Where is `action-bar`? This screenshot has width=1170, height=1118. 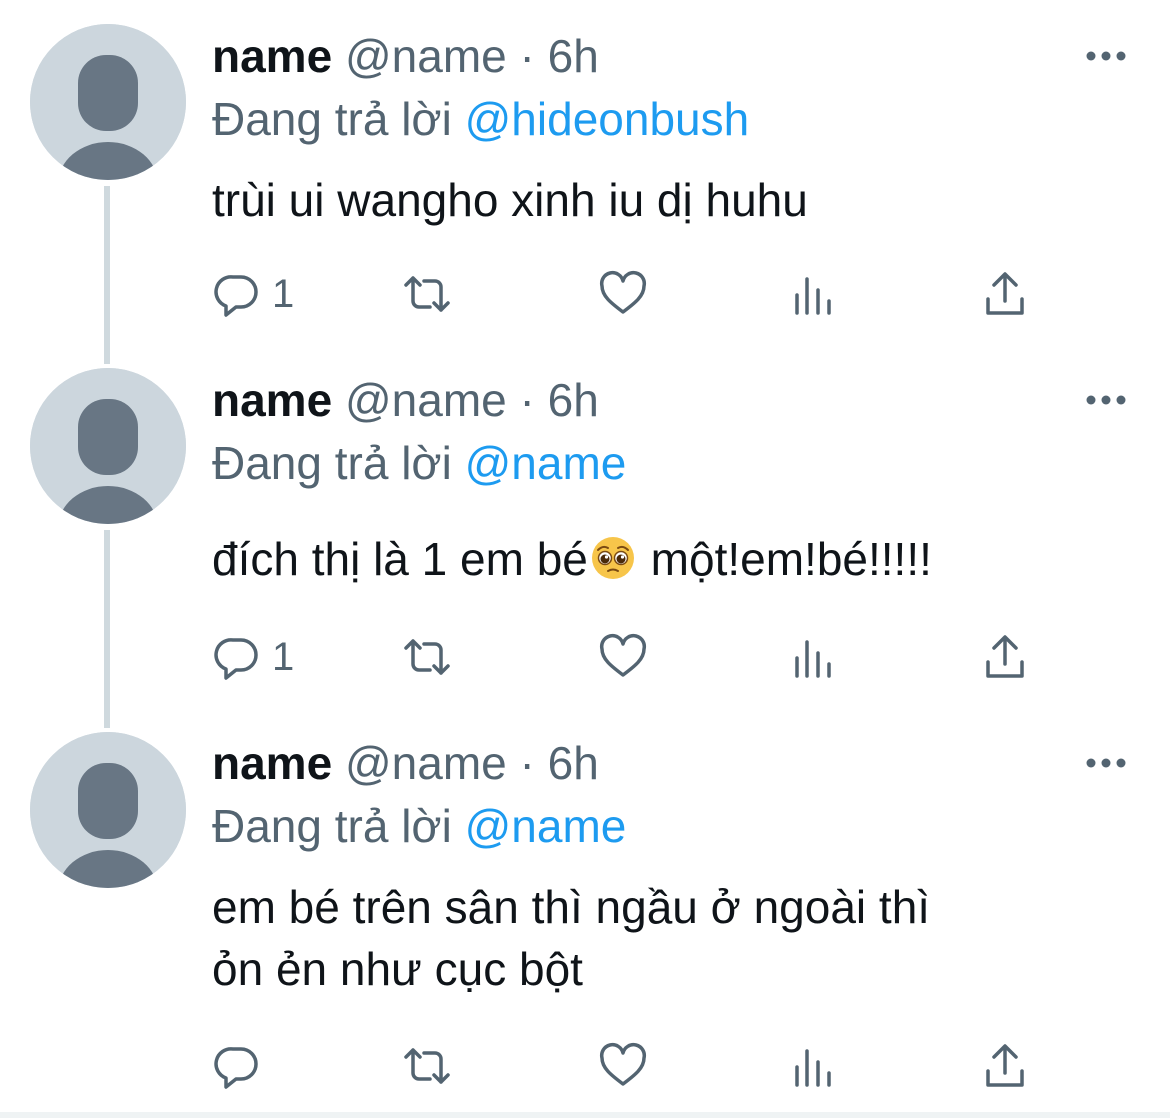 action-bar is located at coordinates (642, 1066).